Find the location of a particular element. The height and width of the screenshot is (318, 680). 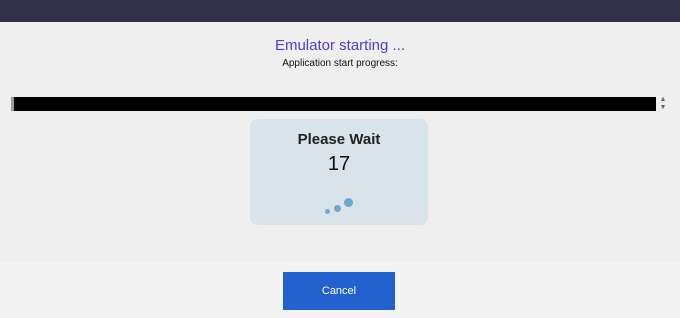

chevron-down-icon: ▼ is located at coordinates (663, 108).